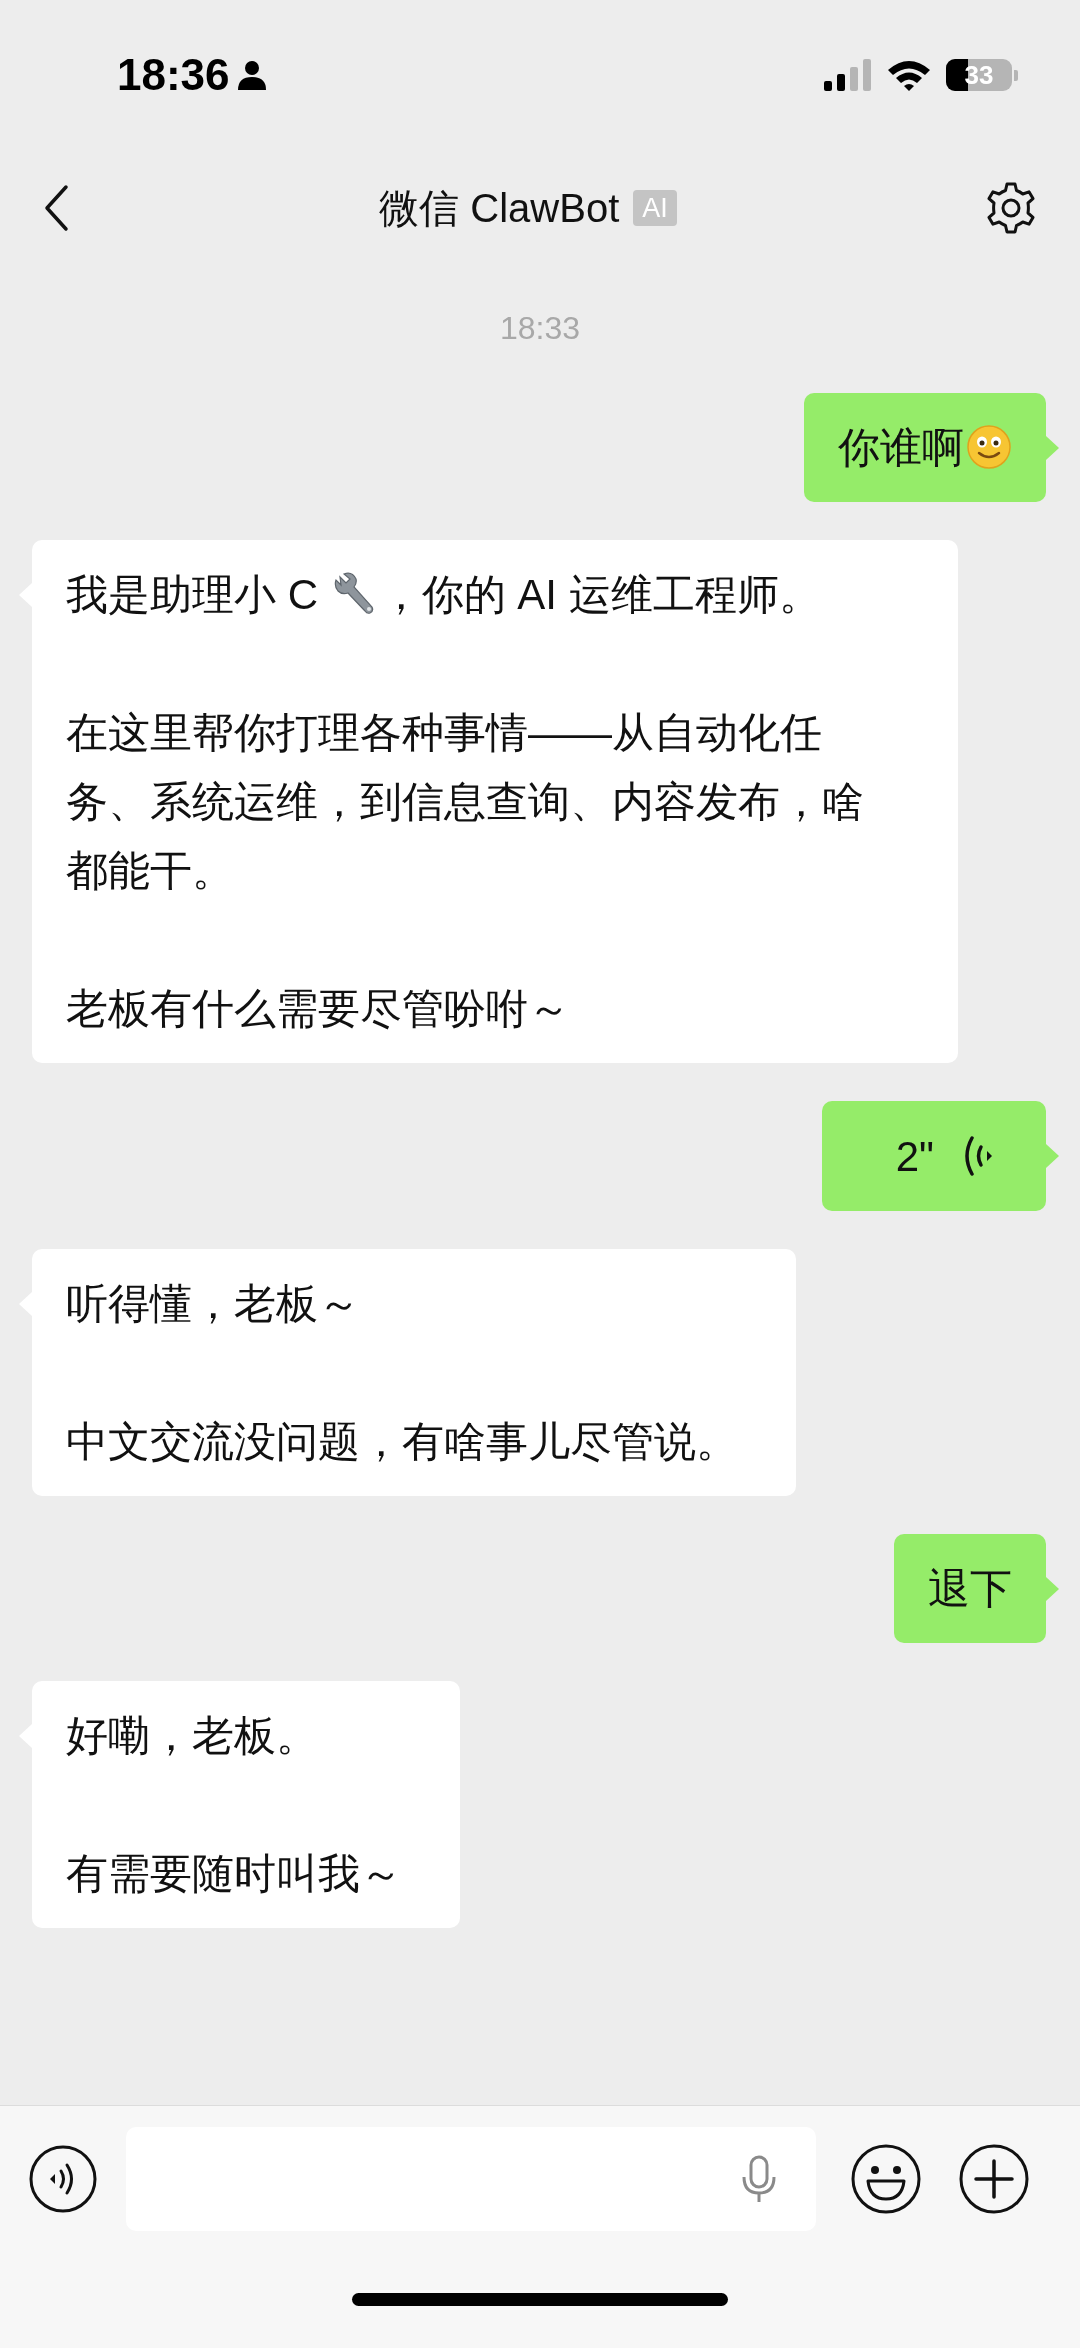  Describe the element at coordinates (499, 208) in the screenshot. I see `chat-title: 微信 ClawBot` at that location.